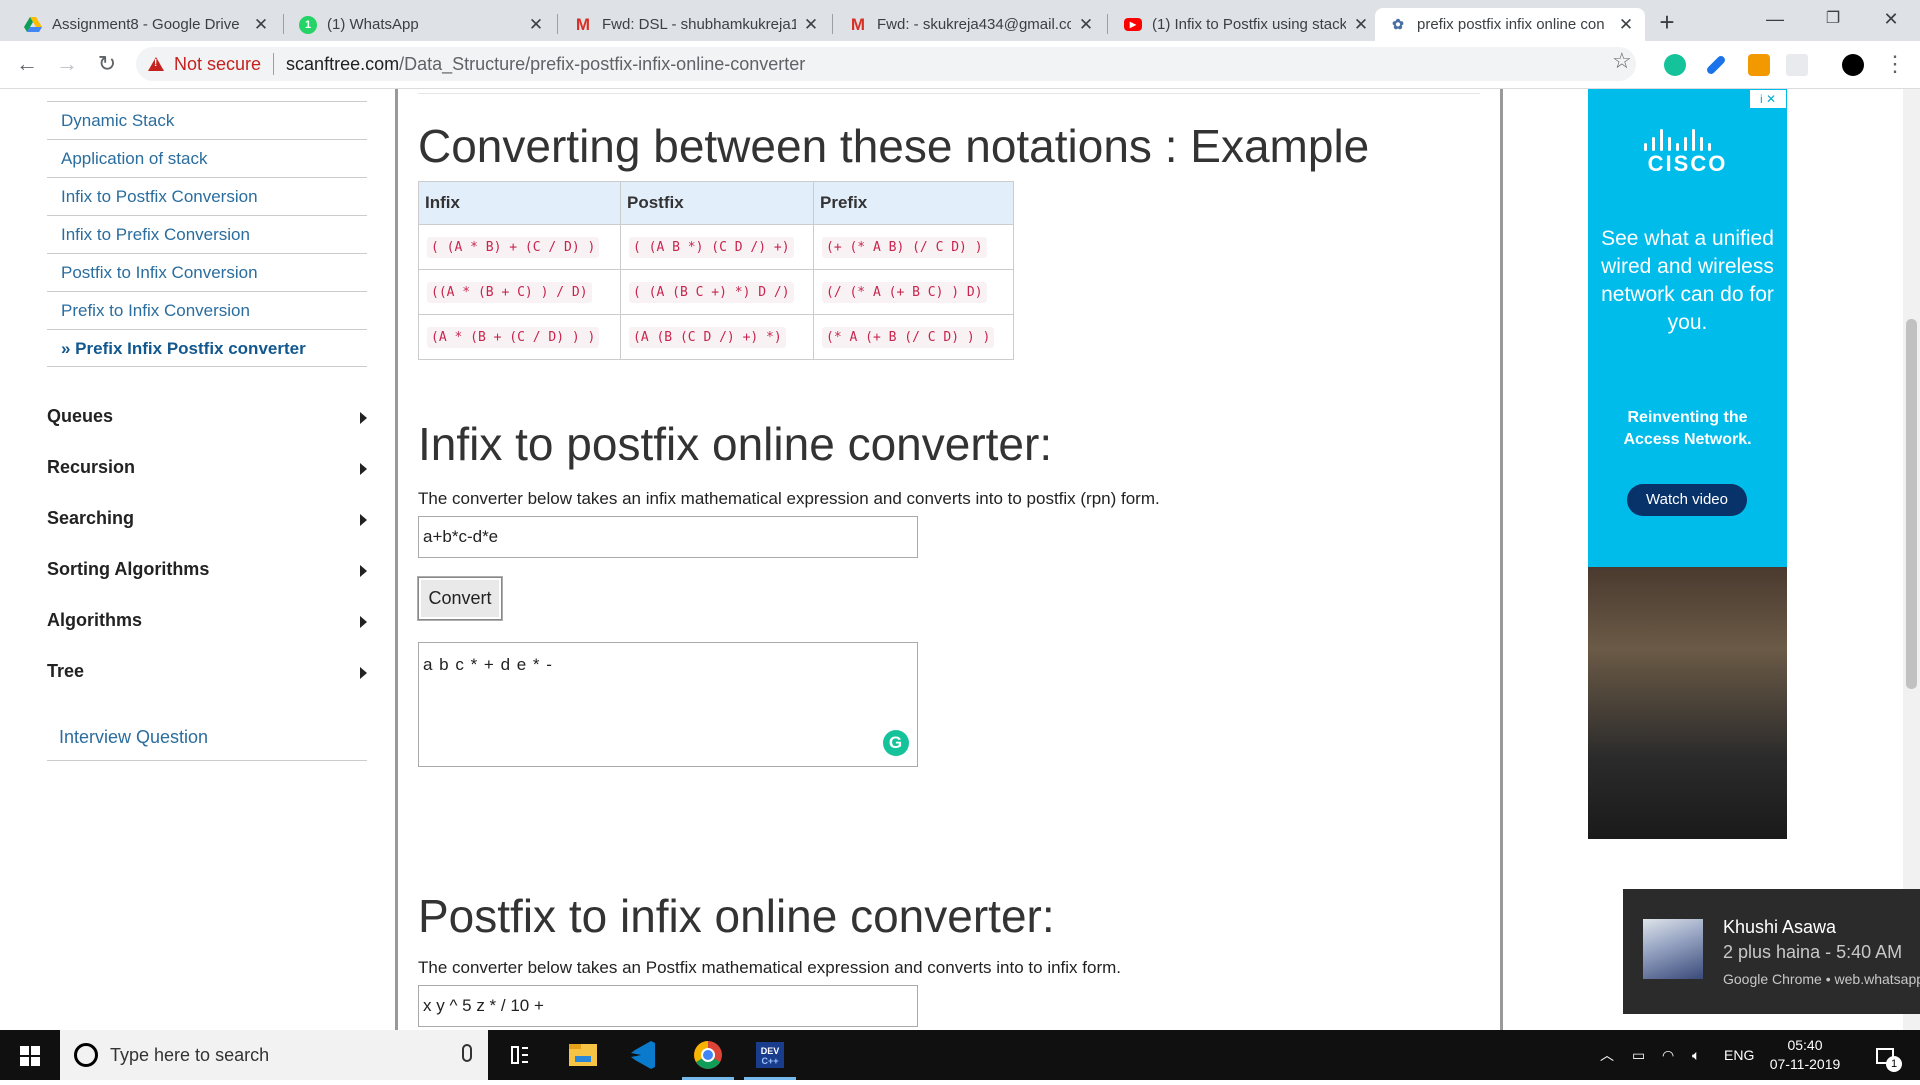  What do you see at coordinates (1739, 1055) in the screenshot?
I see `language-indicator: ENG` at bounding box center [1739, 1055].